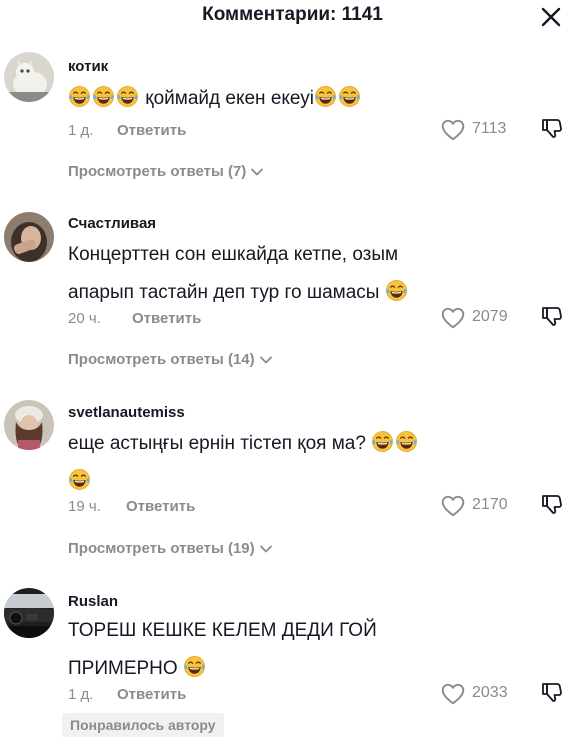  I want to click on car-interior-avatar-image, so click(29, 613).